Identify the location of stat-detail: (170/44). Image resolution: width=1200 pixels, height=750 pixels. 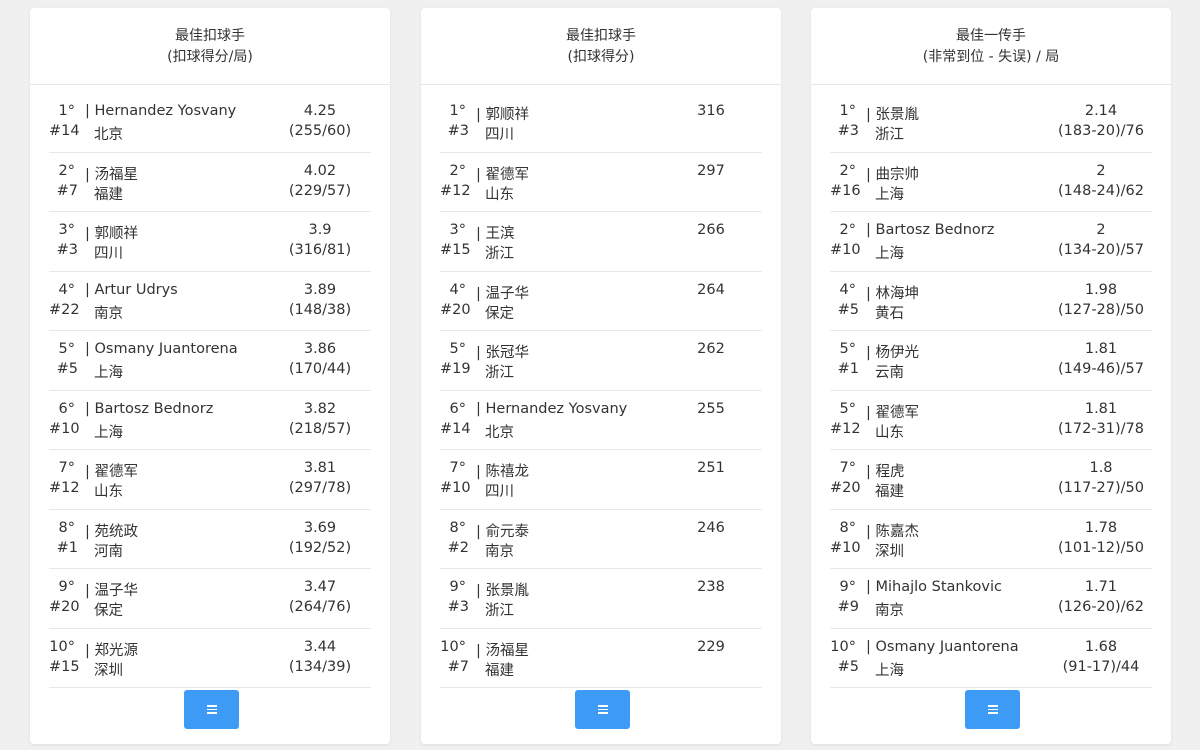
(320, 369).